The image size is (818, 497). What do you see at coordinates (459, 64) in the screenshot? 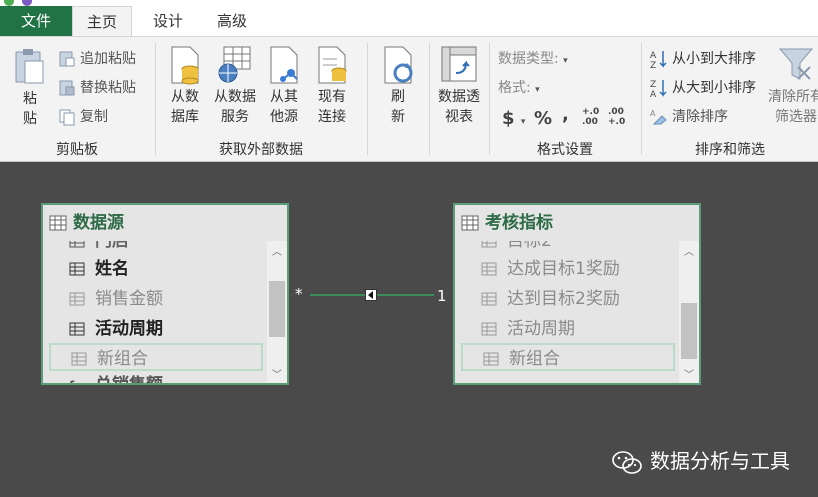
I see `pivot-table-icon` at bounding box center [459, 64].